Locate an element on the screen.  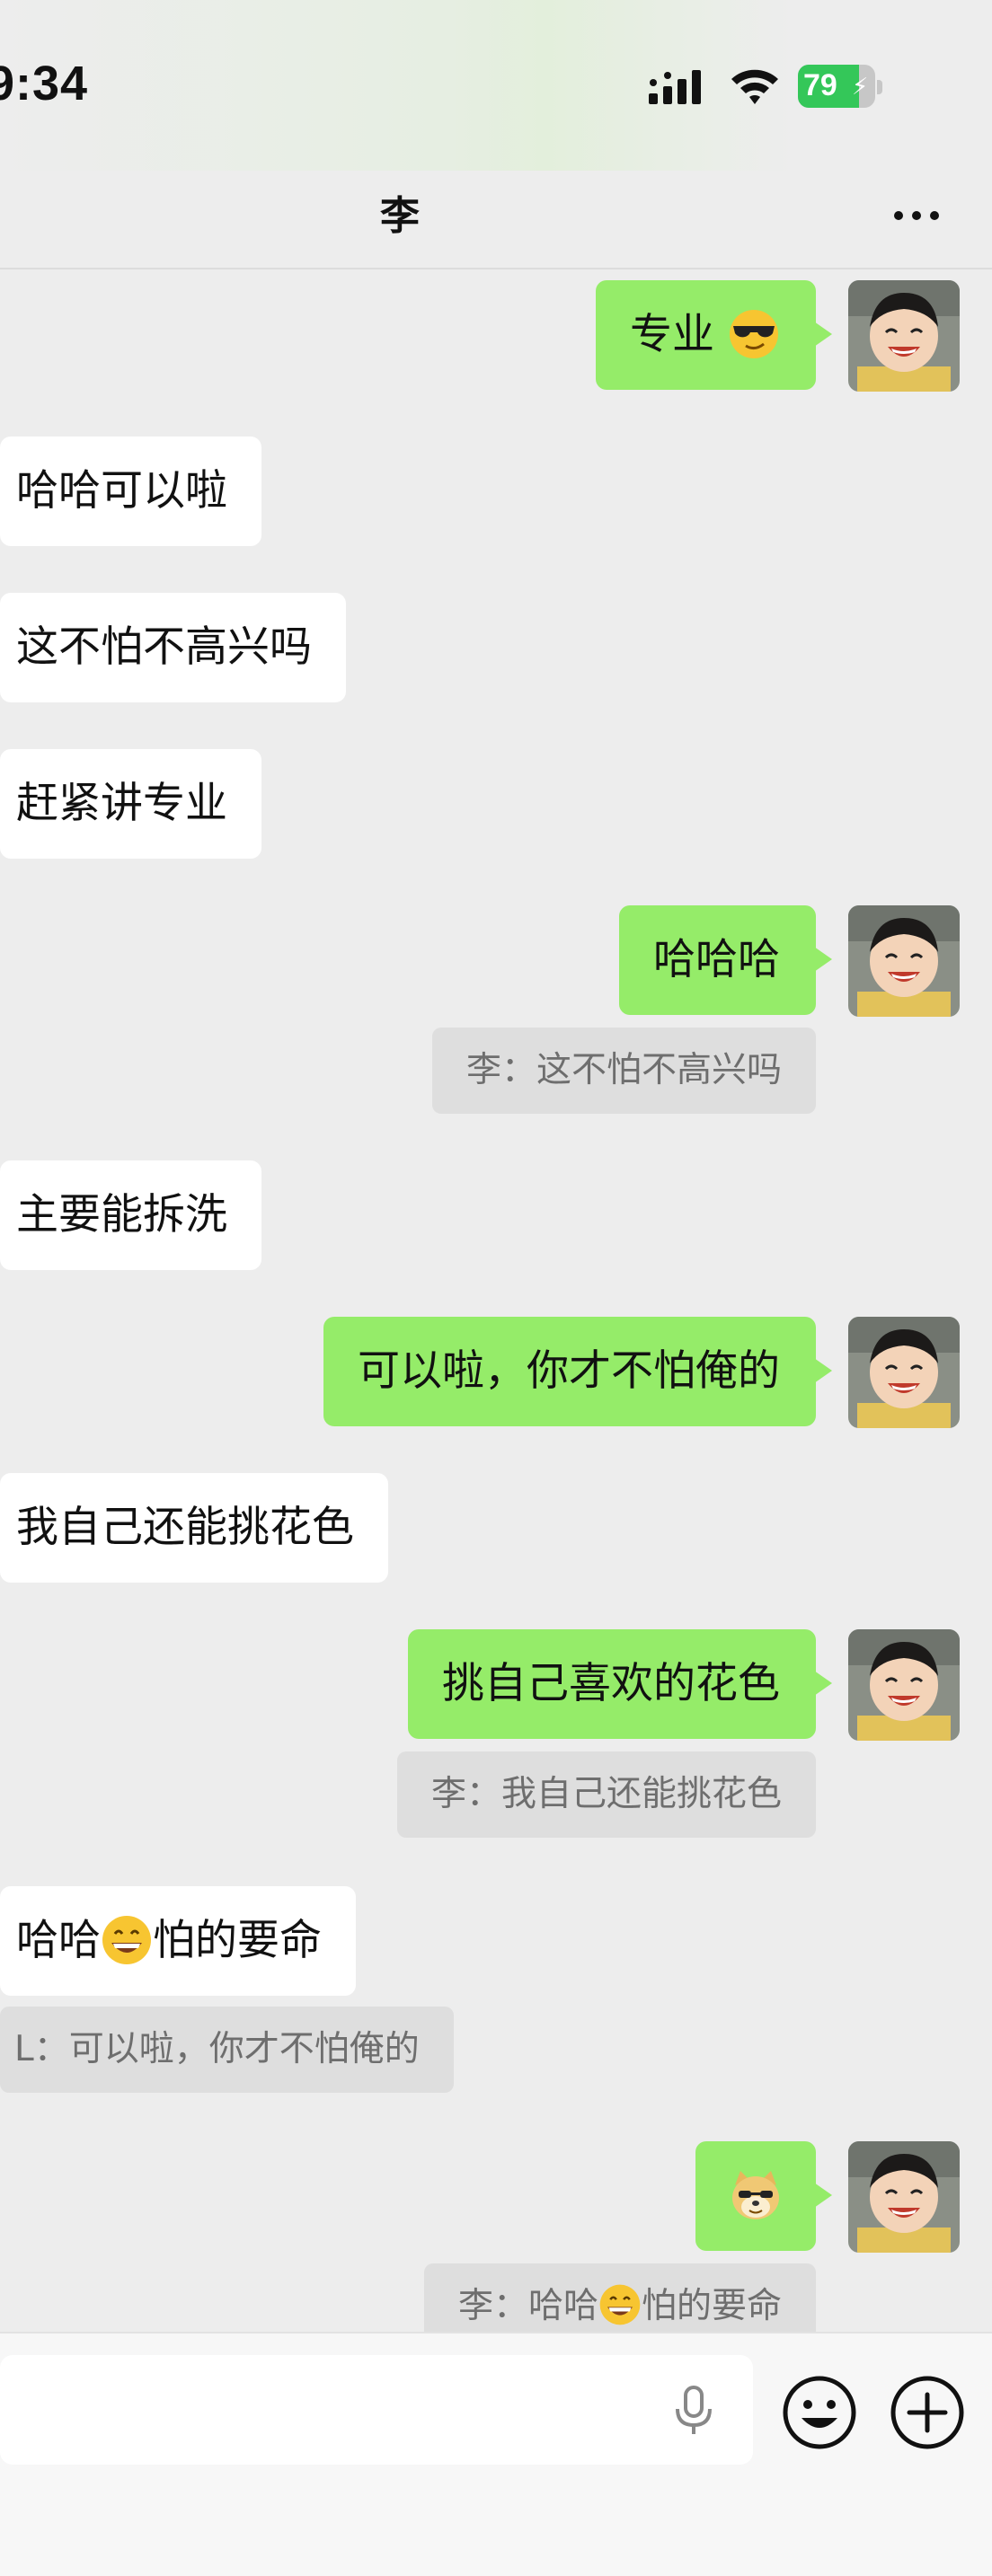
chat-title: 李 is located at coordinates (400, 216).